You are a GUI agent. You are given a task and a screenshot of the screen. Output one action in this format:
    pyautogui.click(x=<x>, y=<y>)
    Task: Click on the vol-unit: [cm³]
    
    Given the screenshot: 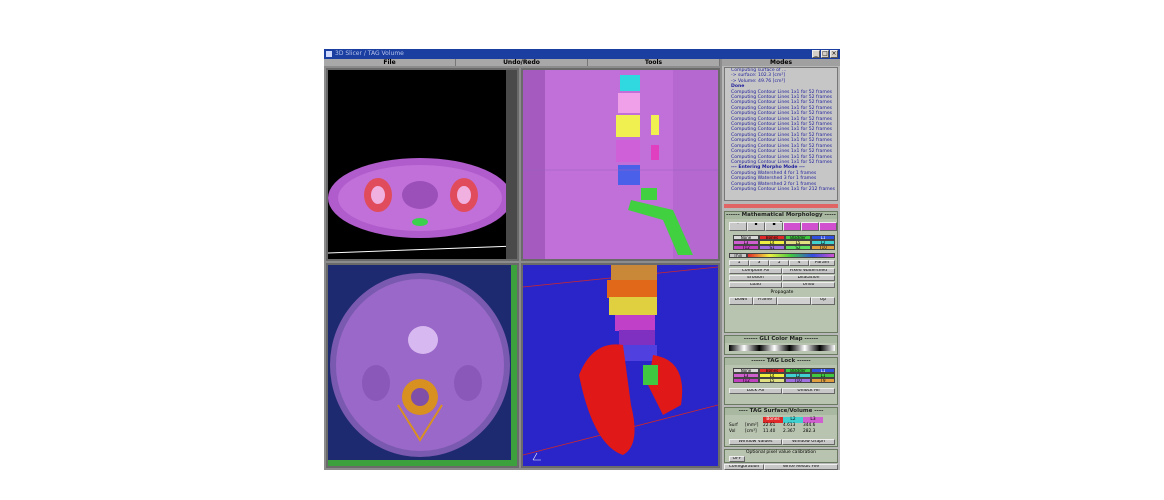 What is the action you would take?
    pyautogui.click(x=751, y=431)
    